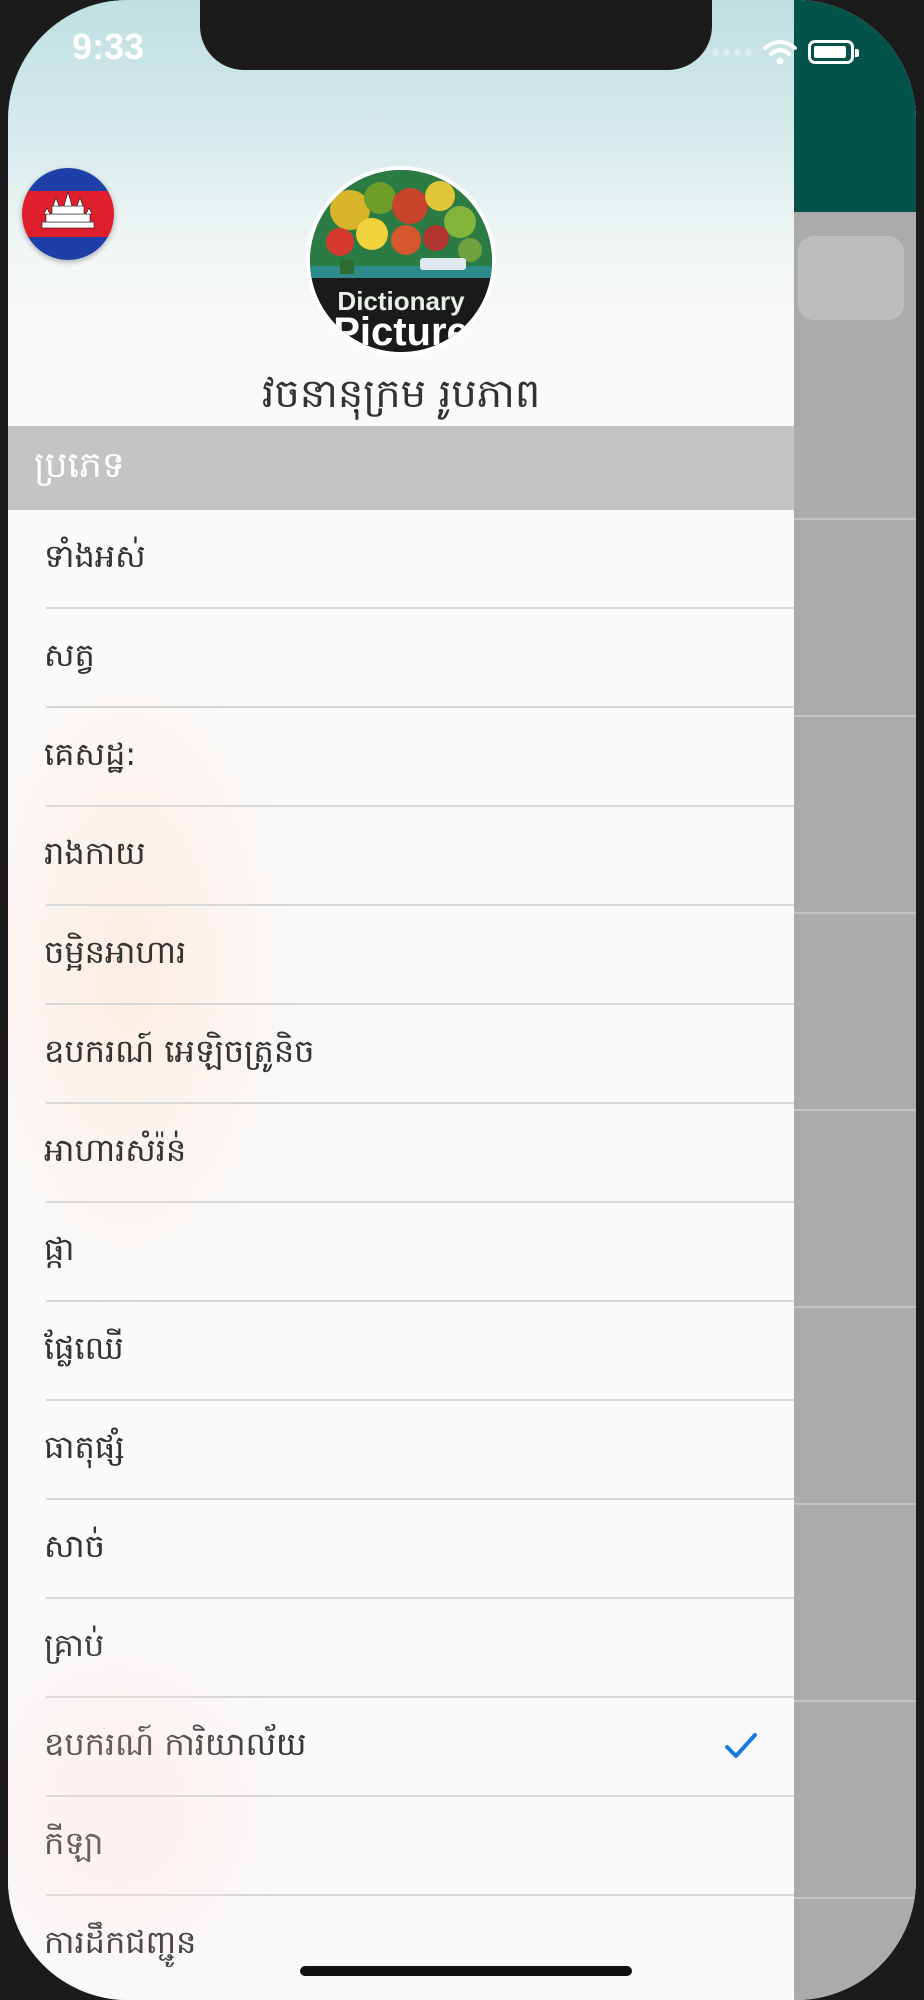  Describe the element at coordinates (401, 1549) in the screenshot. I see `category-item-meat: សាច់` at that location.